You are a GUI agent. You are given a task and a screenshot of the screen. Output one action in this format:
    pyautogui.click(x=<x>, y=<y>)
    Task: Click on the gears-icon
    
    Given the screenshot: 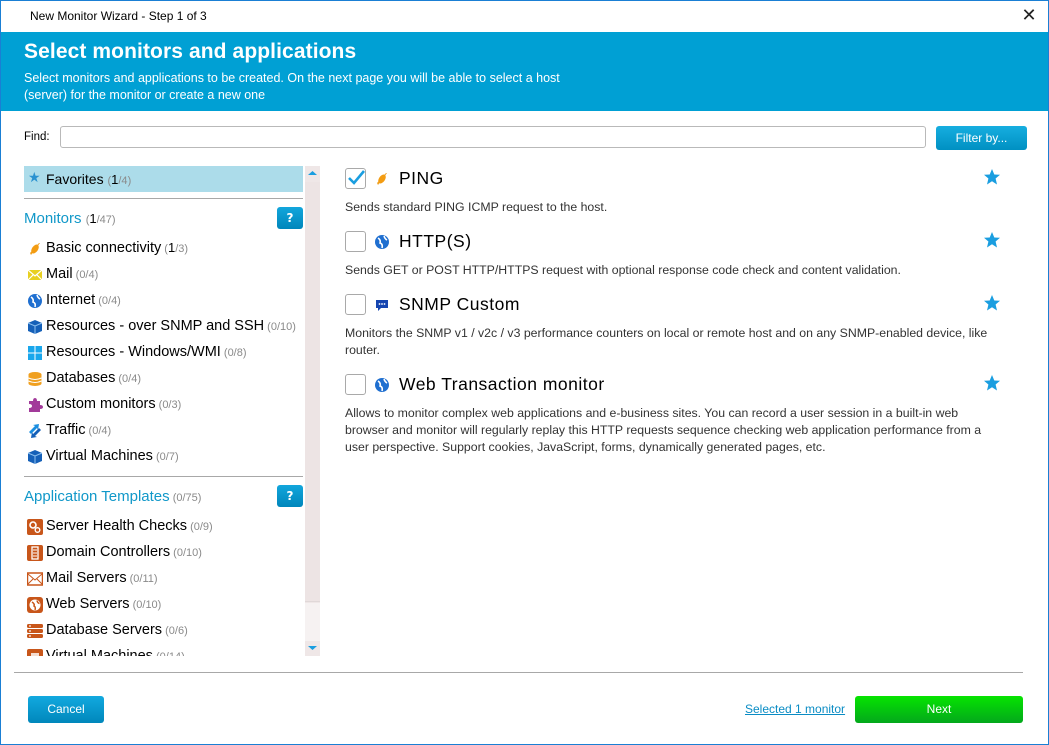 What is the action you would take?
    pyautogui.click(x=35, y=527)
    